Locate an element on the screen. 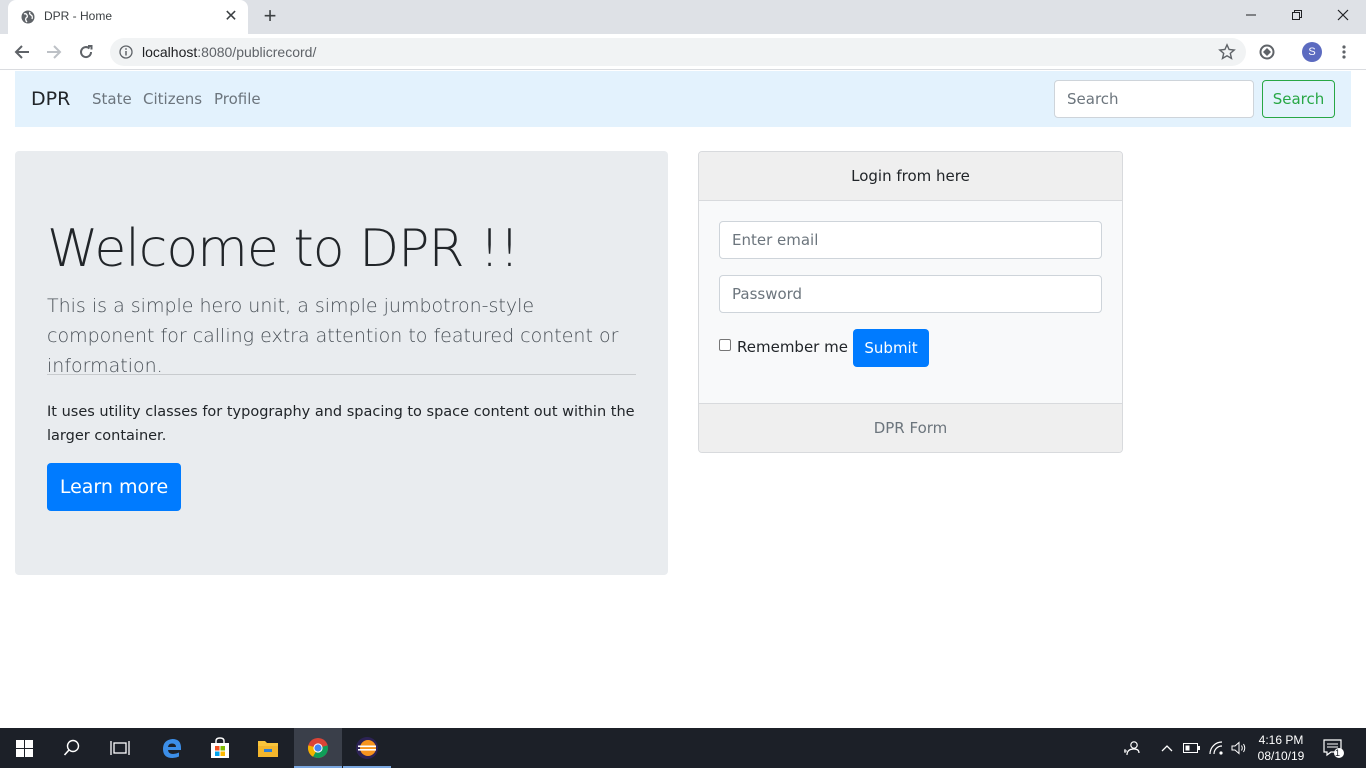  browser-toolbar: localhost:8080/publicrecord/ S is located at coordinates (683, 52).